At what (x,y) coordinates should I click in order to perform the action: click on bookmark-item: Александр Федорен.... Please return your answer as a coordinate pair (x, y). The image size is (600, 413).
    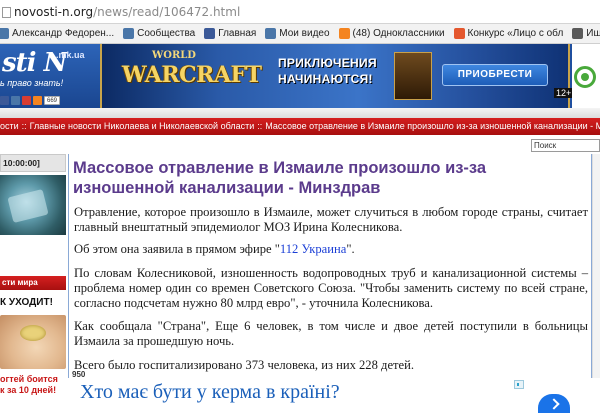
    Looking at the image, I should click on (57, 33).